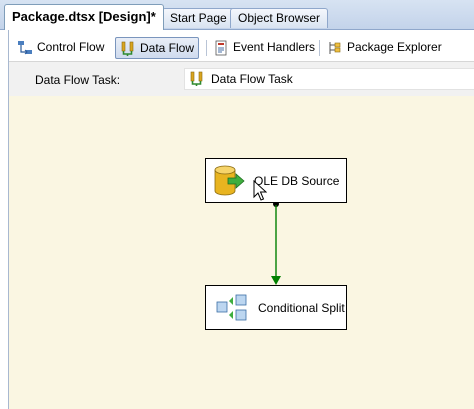 The image size is (474, 409). I want to click on tab-start-page: Start Page, so click(198, 18).